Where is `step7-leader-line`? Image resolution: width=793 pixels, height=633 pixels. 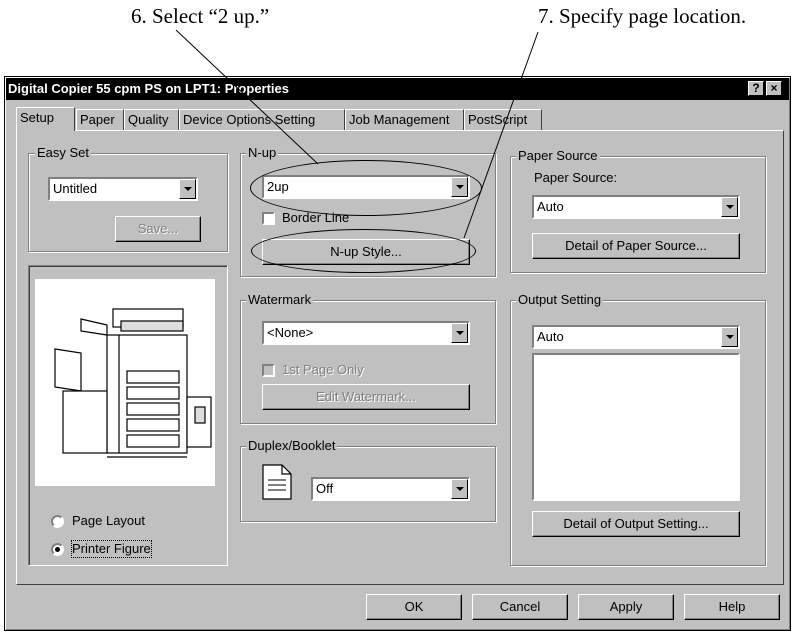 step7-leader-line is located at coordinates (501, 135).